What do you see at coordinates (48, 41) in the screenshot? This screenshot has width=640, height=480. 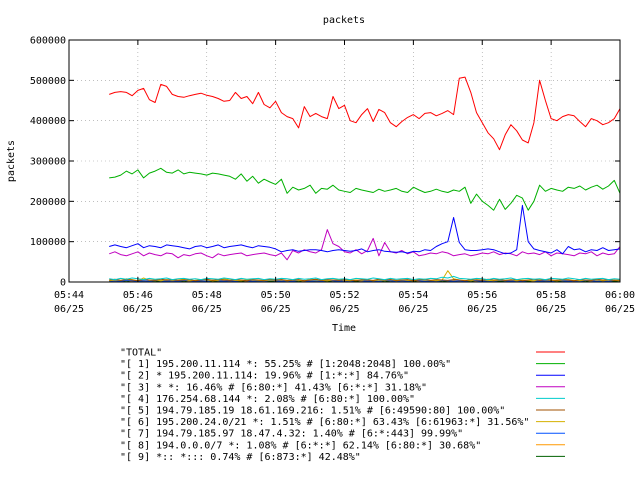 I see `y-tick-label: 600000` at bounding box center [48, 41].